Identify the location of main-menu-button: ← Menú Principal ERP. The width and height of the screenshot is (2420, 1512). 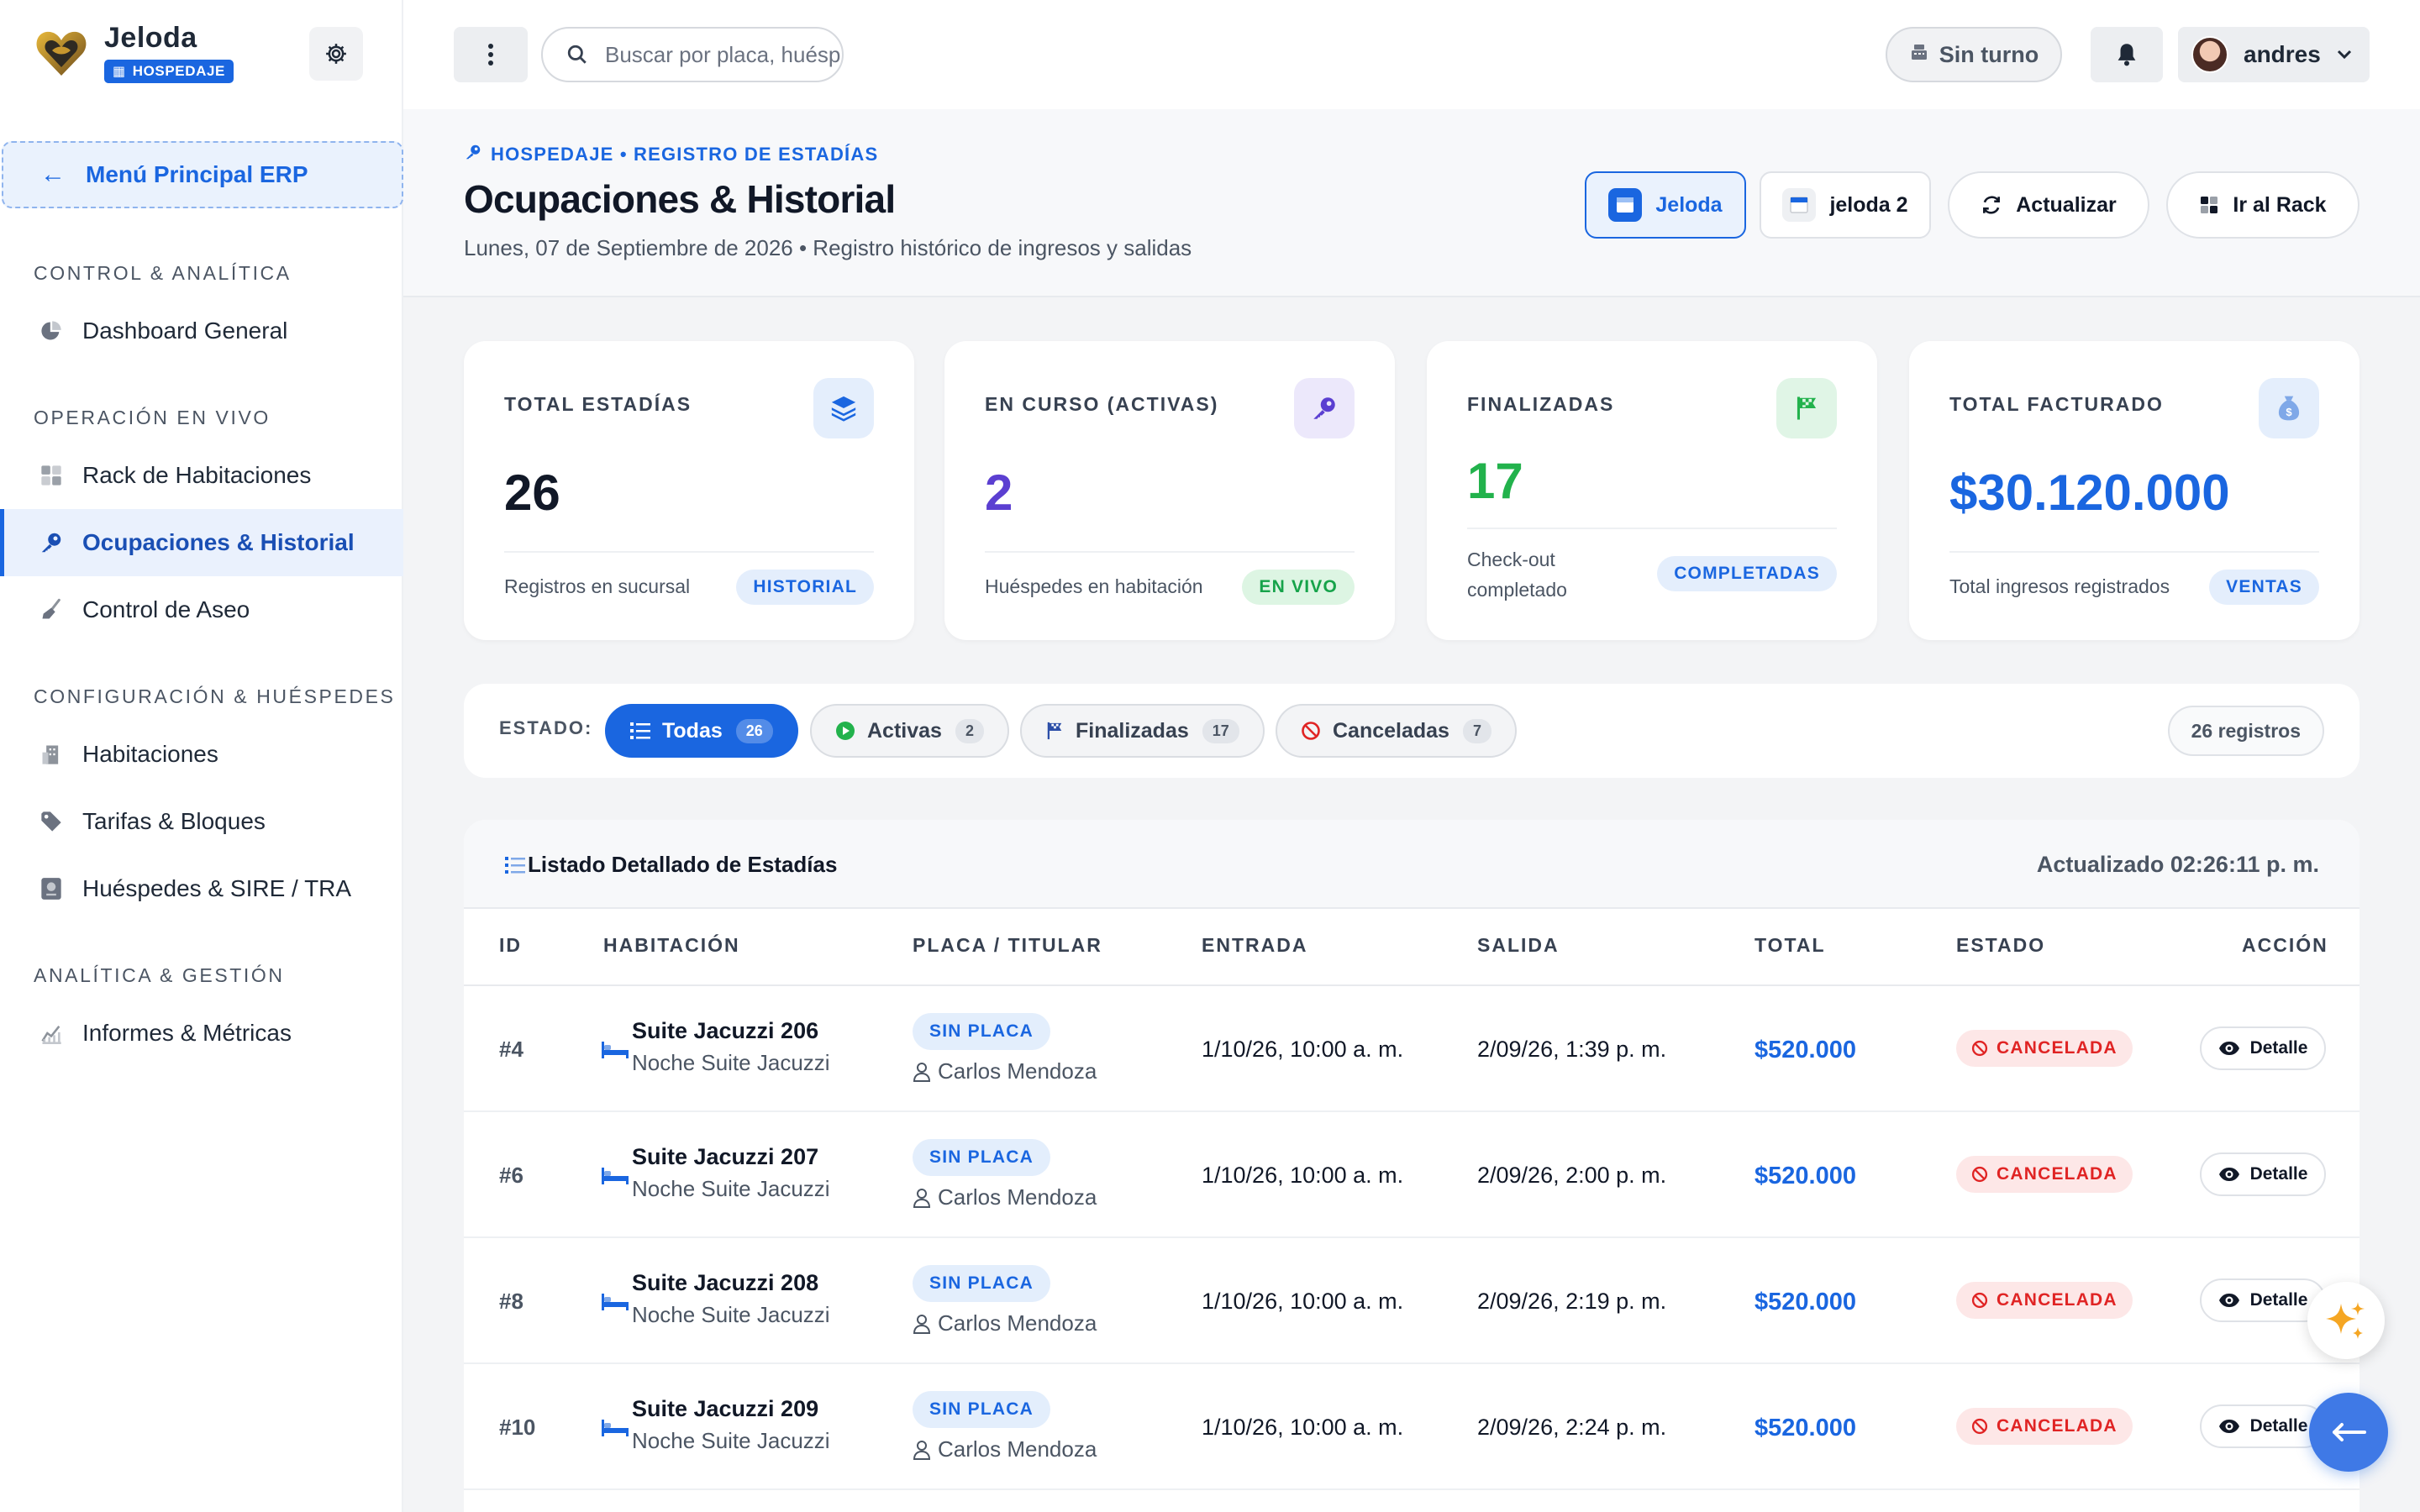
(202, 174).